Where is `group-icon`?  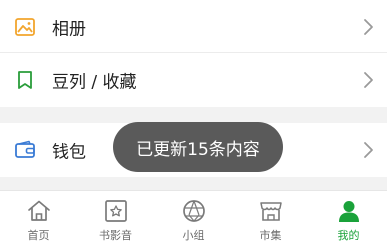
group-icon is located at coordinates (193, 211).